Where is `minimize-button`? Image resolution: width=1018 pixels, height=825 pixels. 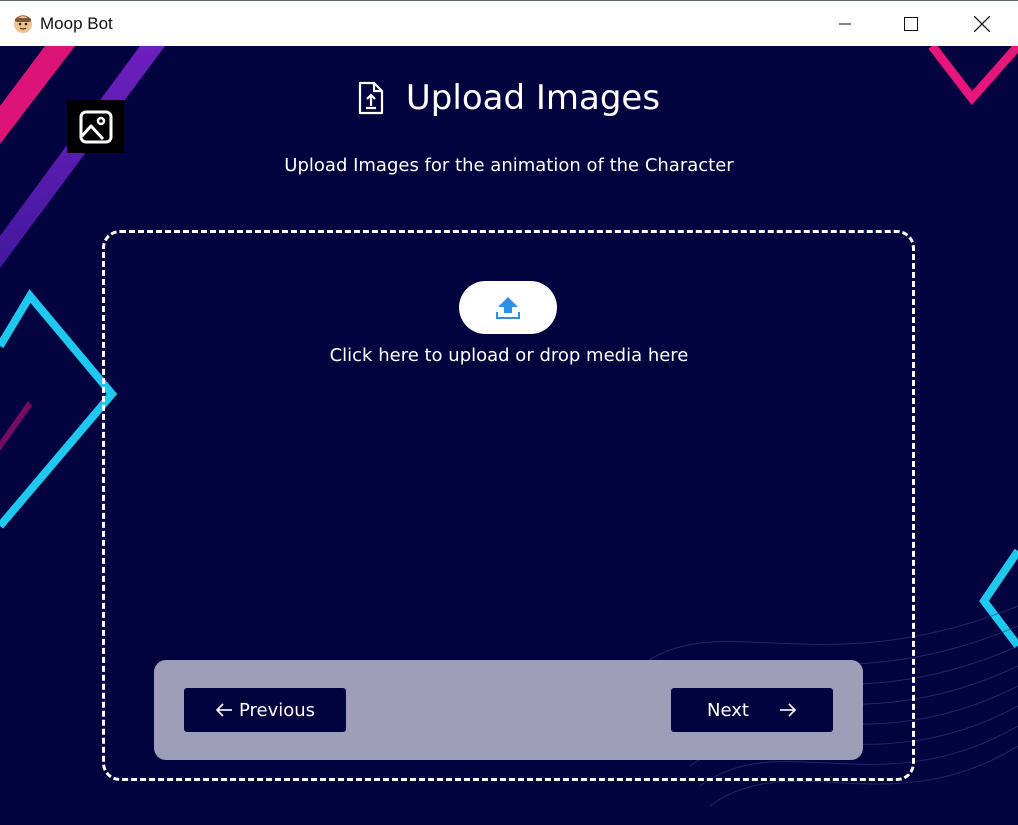 minimize-button is located at coordinates (845, 23).